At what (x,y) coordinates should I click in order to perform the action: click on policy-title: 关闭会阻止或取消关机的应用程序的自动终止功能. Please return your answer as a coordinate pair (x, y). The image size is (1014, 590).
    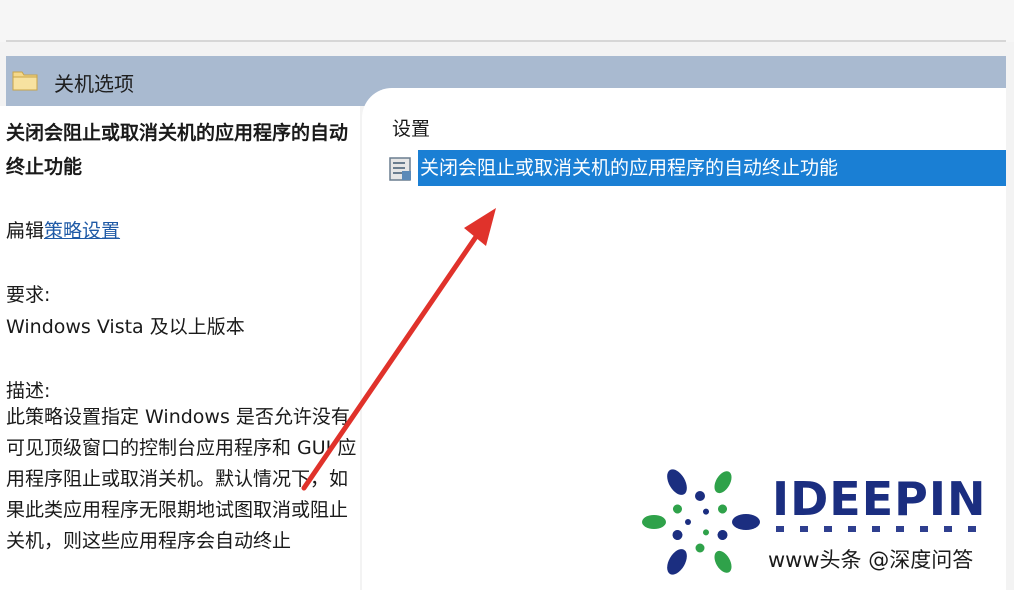
    Looking at the image, I should click on (177, 150).